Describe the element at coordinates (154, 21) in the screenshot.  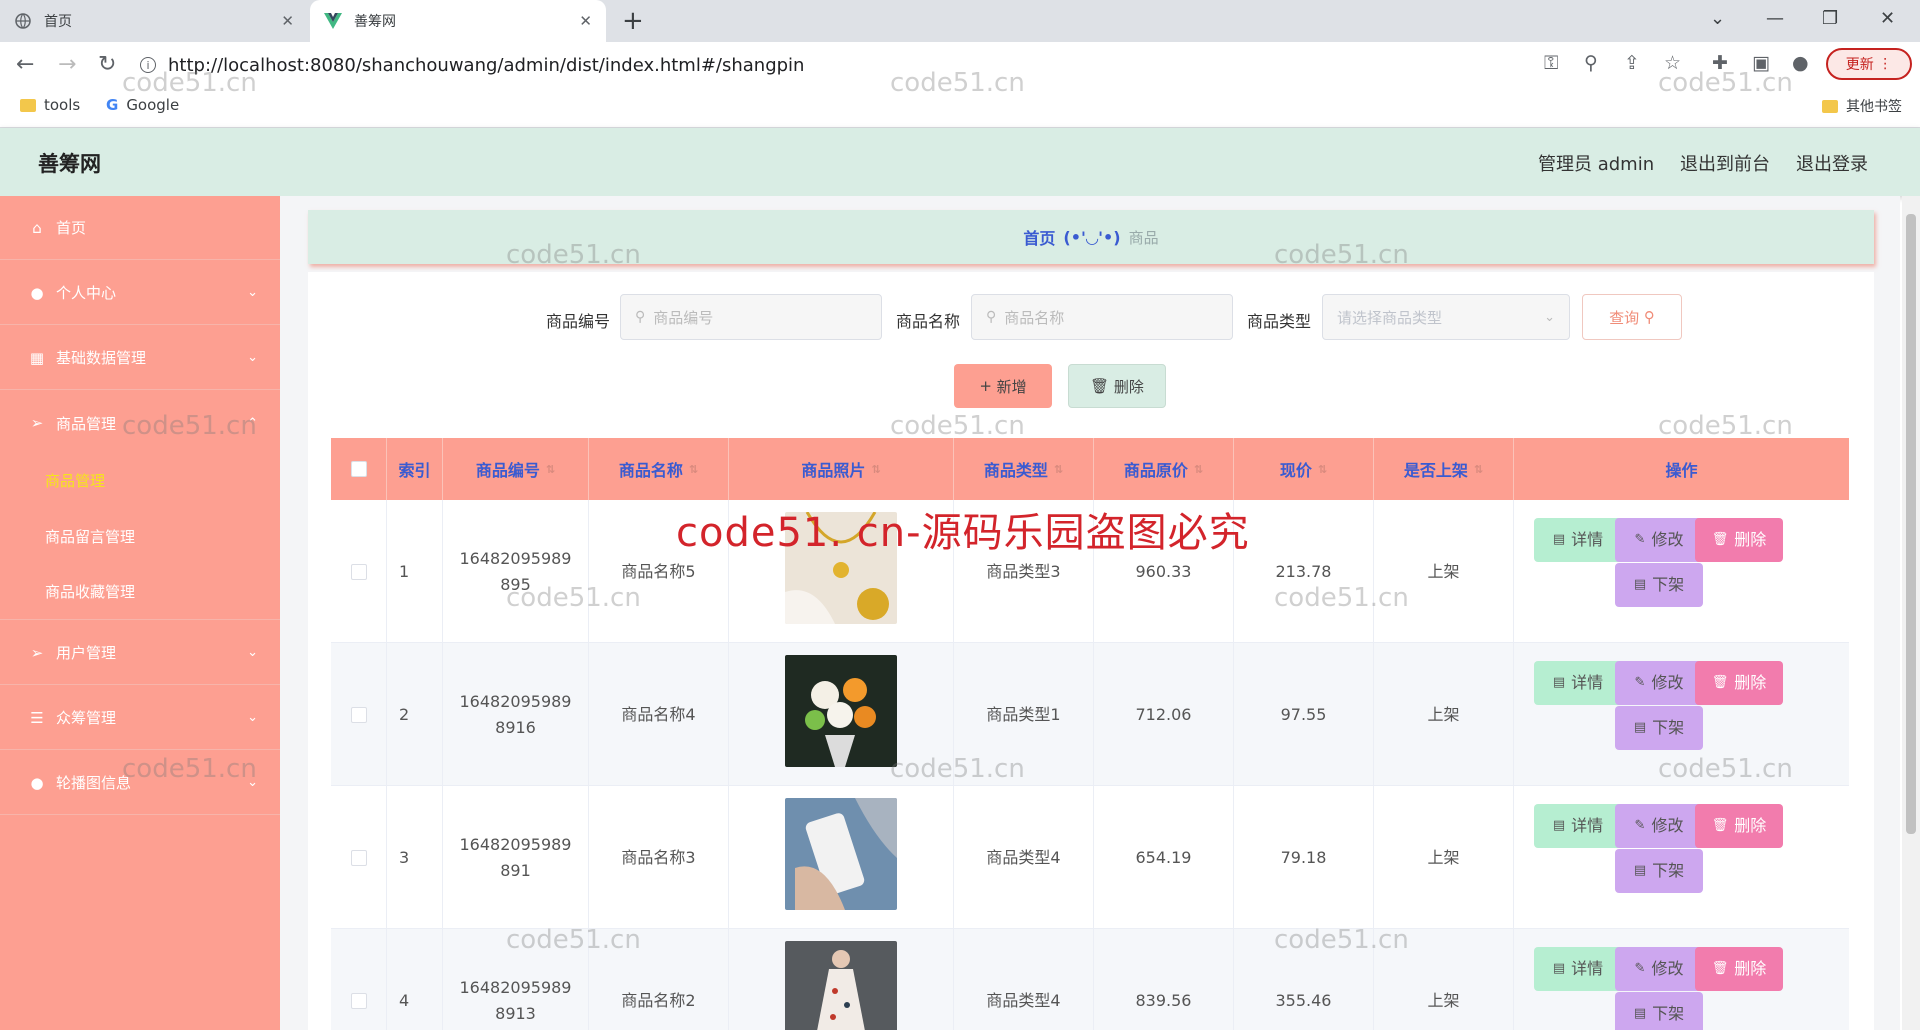
I see `browser-tab-home: 首页 ✕` at that location.